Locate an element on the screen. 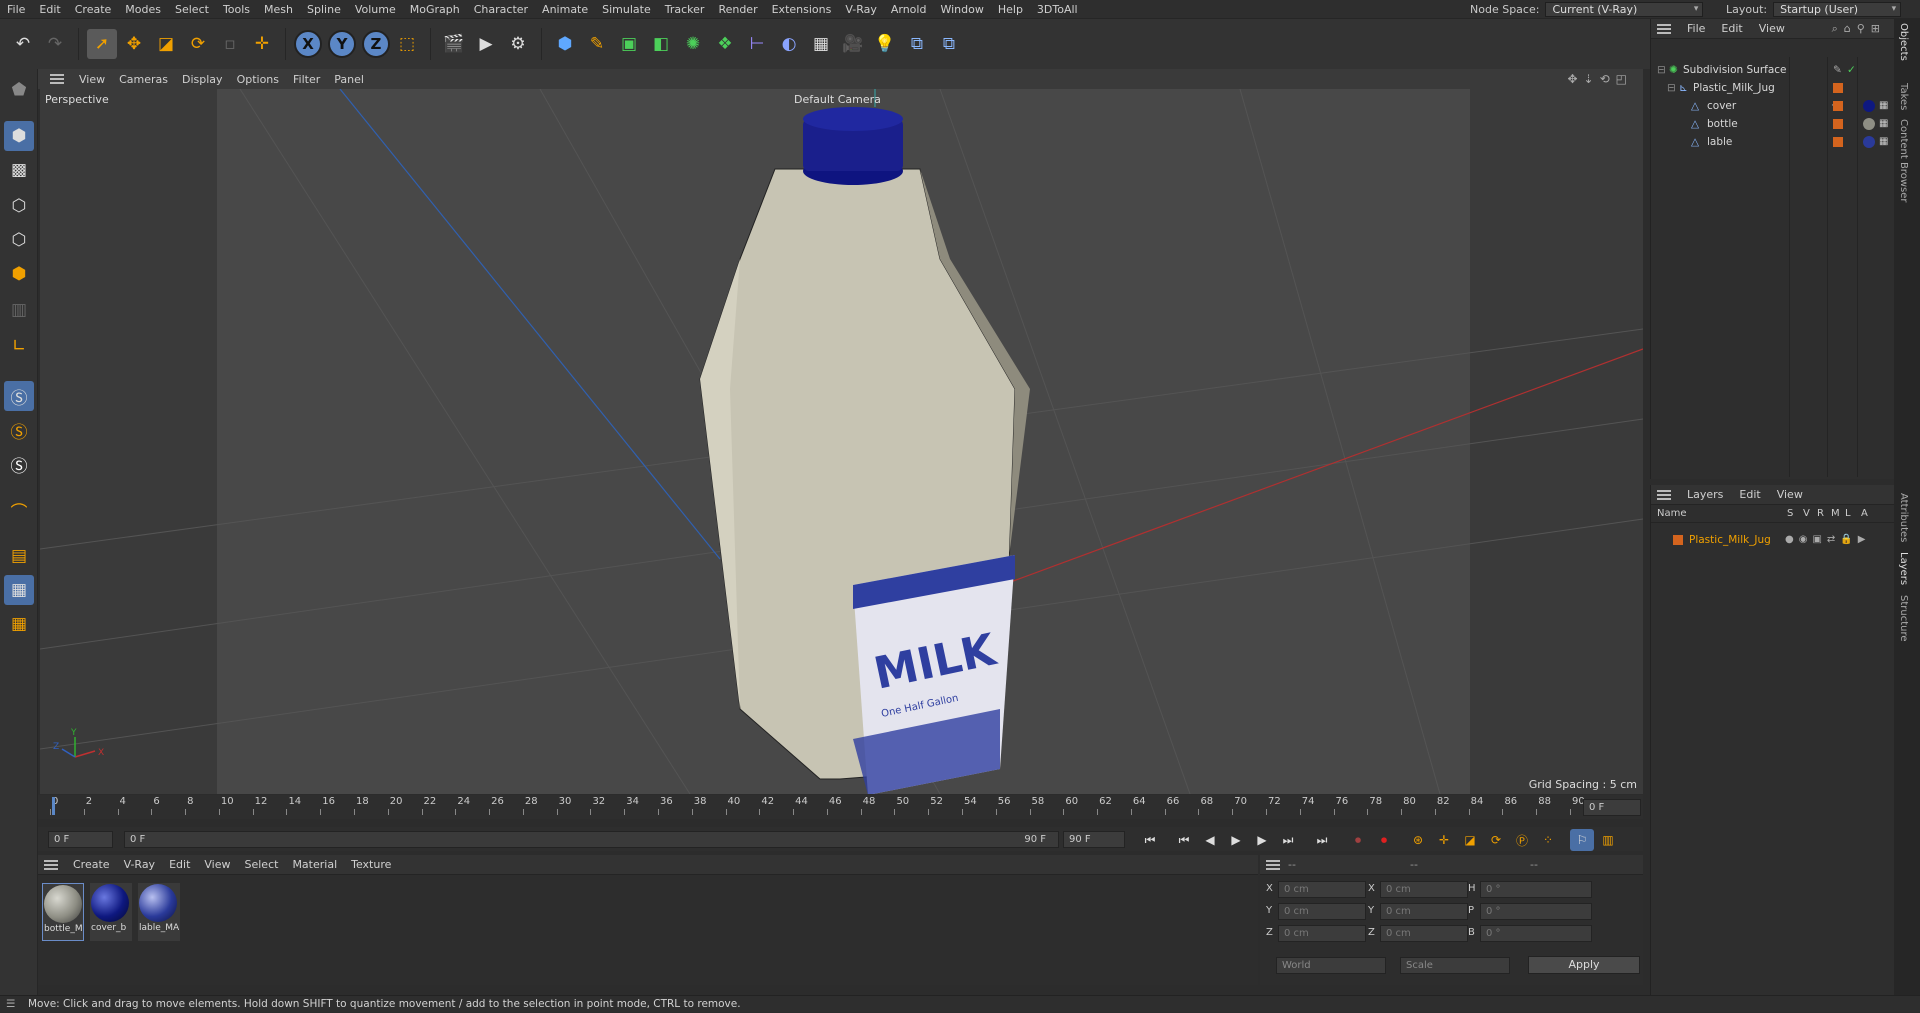  coord-system-icon: ⬚ is located at coordinates (407, 44).